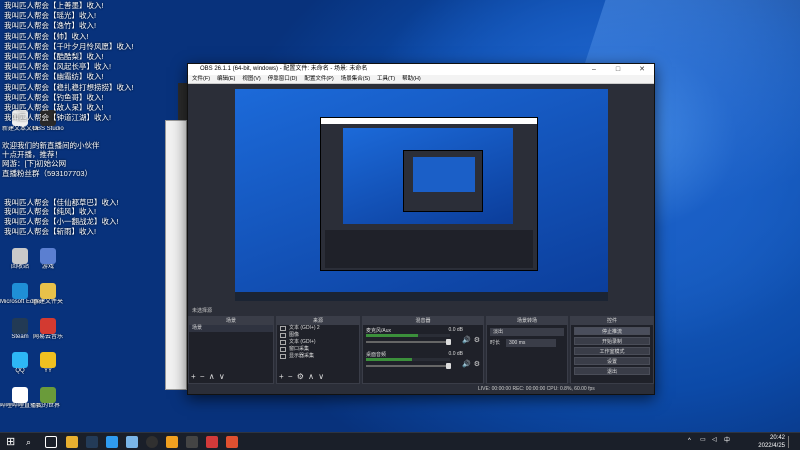  I want to click on source-item: 窗口采集, so click(318, 349).